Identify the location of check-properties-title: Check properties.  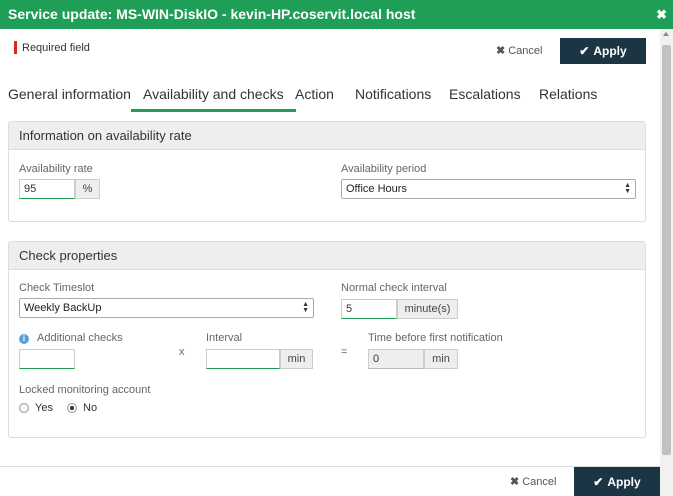
(327, 256).